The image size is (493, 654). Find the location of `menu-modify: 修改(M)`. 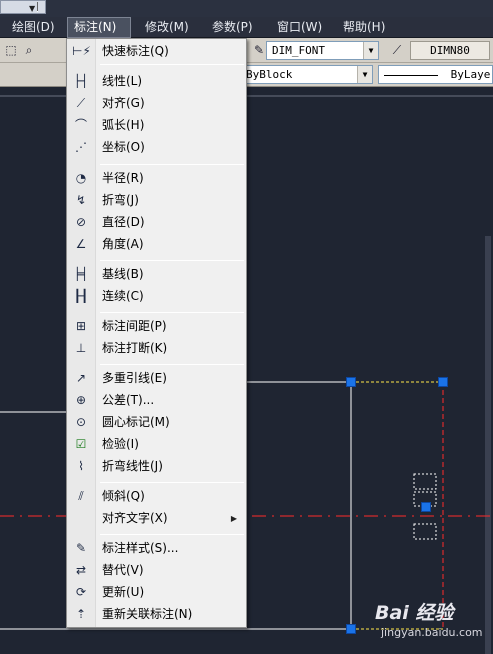

menu-modify: 修改(M) is located at coordinates (167, 27).